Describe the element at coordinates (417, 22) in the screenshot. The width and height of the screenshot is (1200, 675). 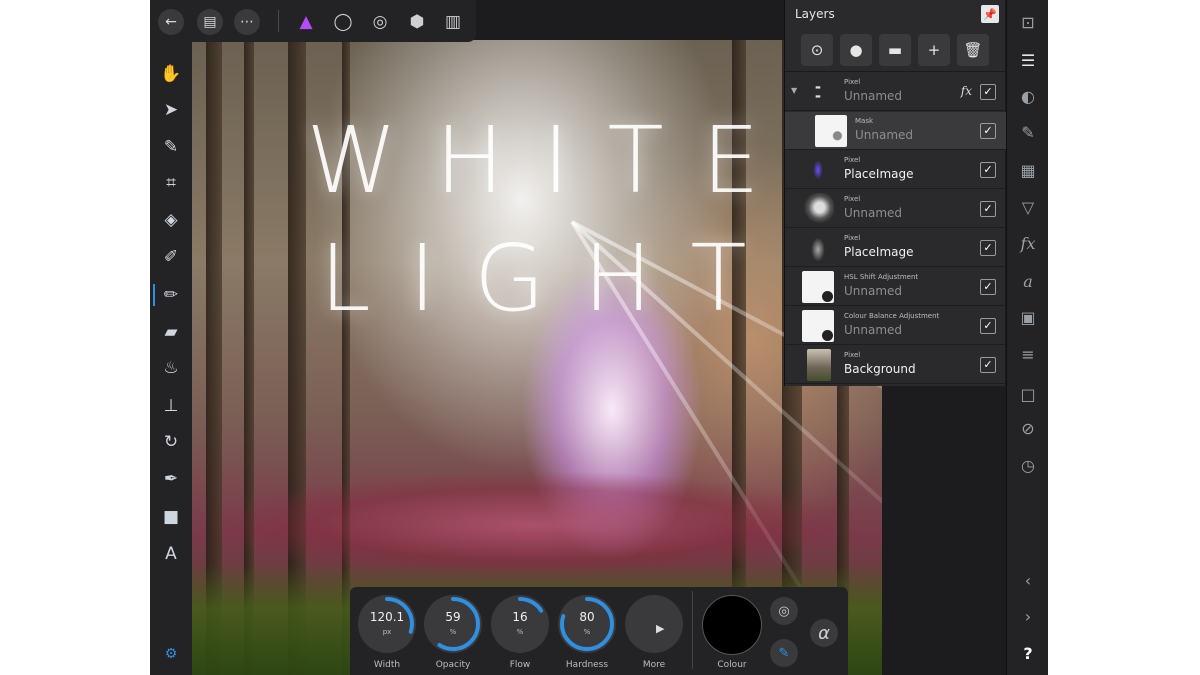
I see `tone-mapping-persona-icon: ⬢` at that location.